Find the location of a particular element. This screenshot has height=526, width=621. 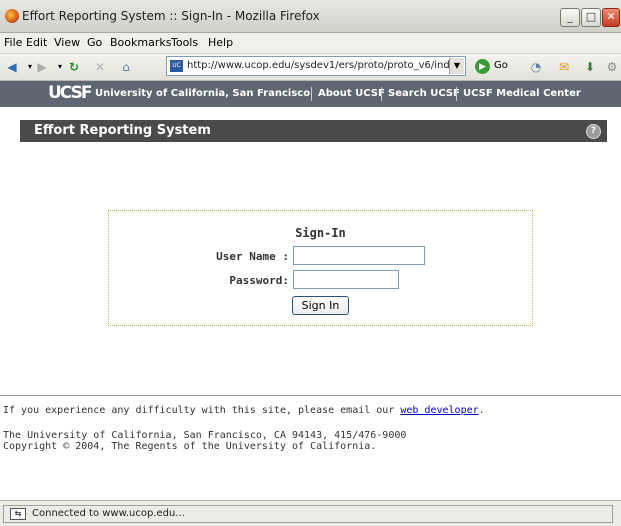

menu-file: File is located at coordinates (13, 42).